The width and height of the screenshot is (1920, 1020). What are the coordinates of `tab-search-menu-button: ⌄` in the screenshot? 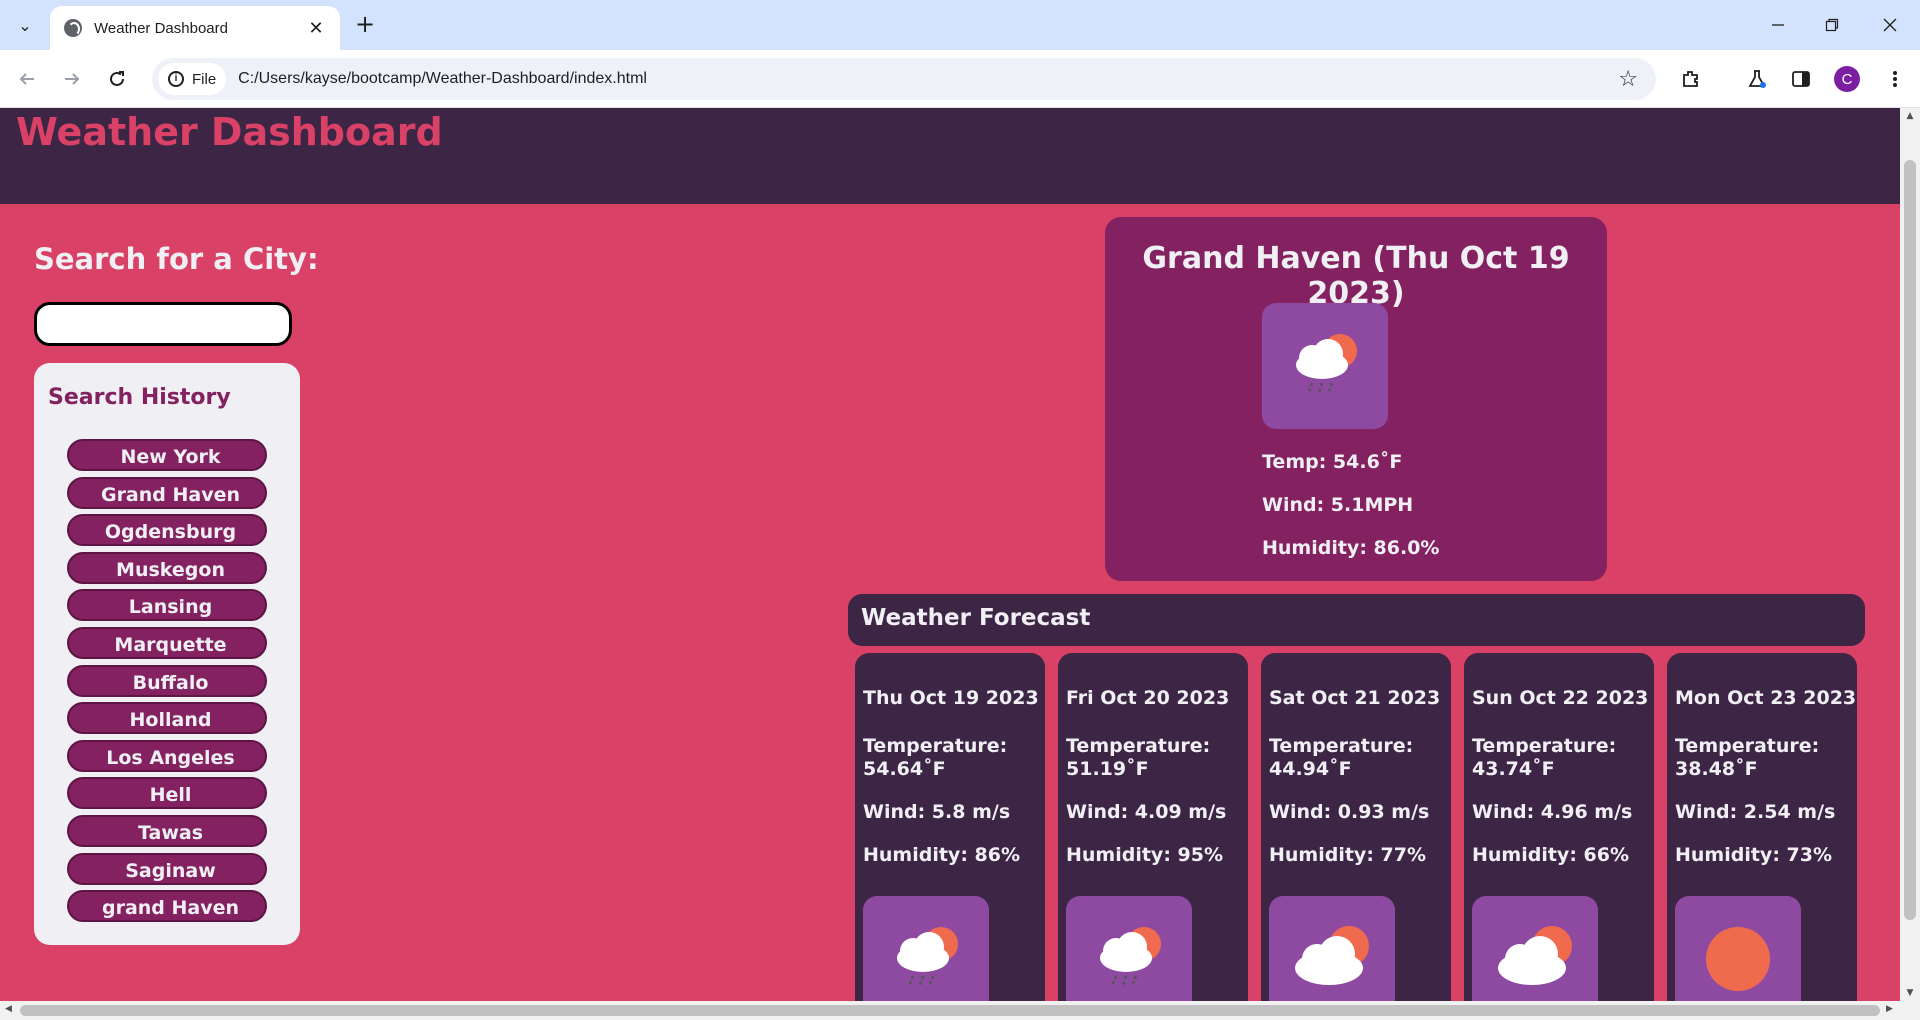 It's located at (25, 25).